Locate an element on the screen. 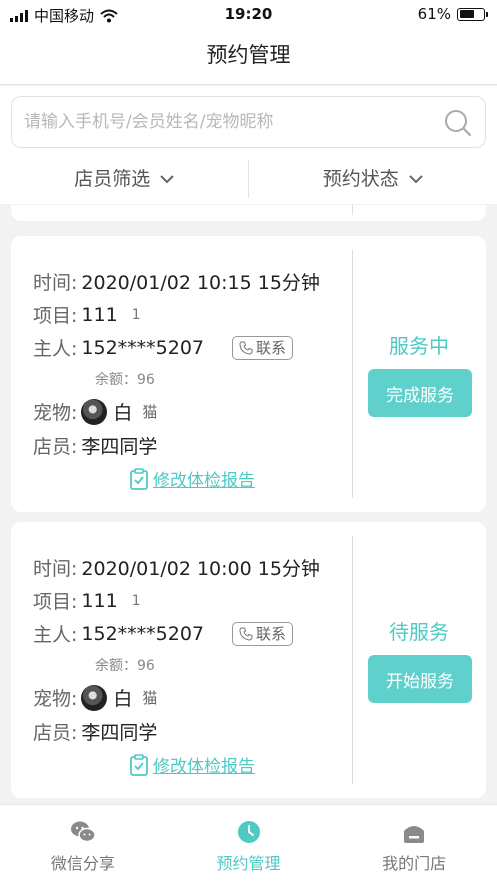 The width and height of the screenshot is (497, 883). store-icon is located at coordinates (414, 834).